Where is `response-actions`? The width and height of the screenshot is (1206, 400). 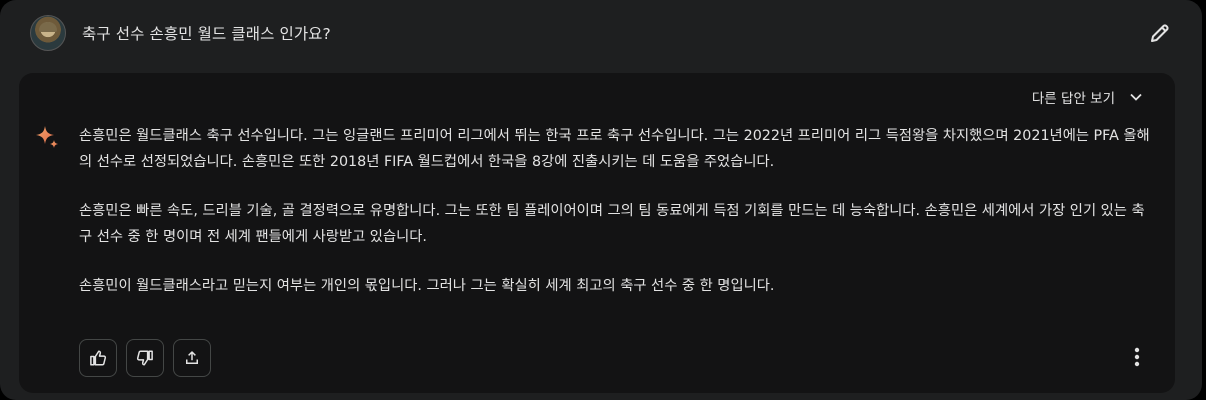 response-actions is located at coordinates (145, 358).